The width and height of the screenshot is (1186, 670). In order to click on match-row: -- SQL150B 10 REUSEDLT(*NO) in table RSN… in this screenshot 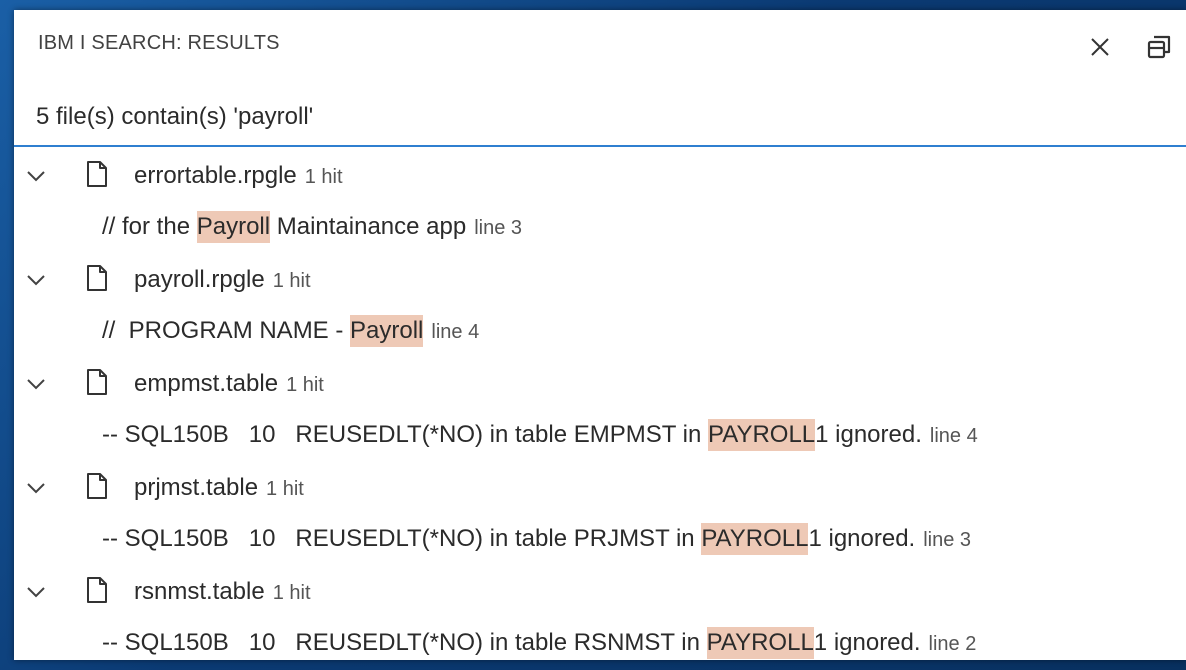, I will do `click(600, 639)`.